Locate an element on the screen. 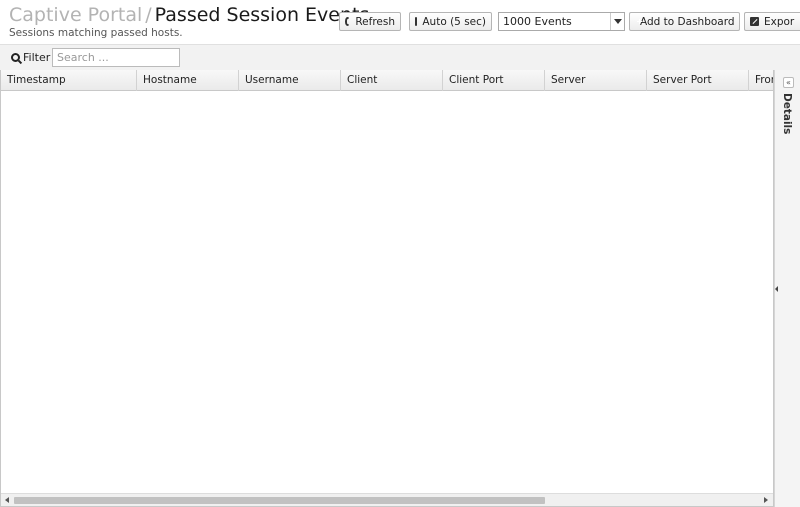 This screenshot has height=507, width=800. breadcrumb-parent: Captive Portal is located at coordinates (75, 15).